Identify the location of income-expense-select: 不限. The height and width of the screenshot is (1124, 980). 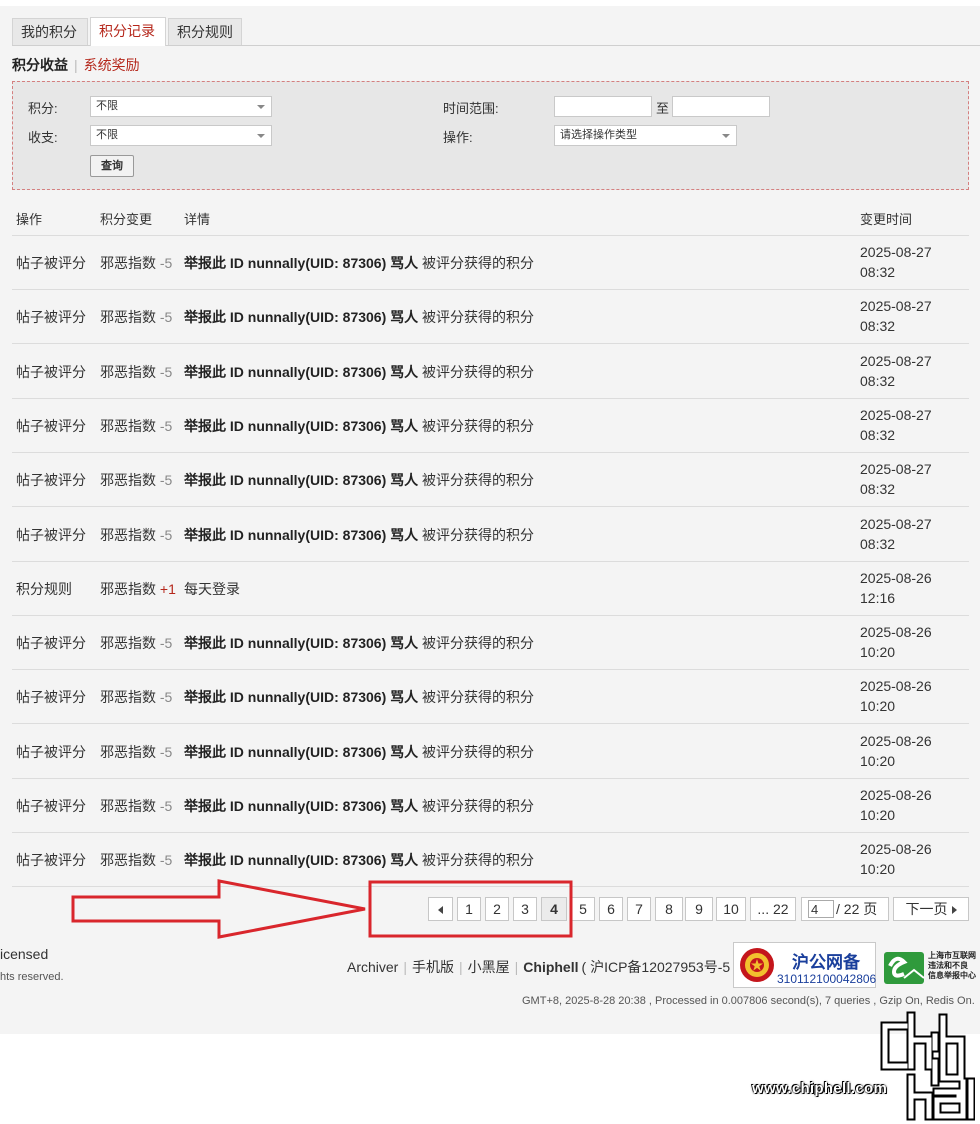
(181, 135).